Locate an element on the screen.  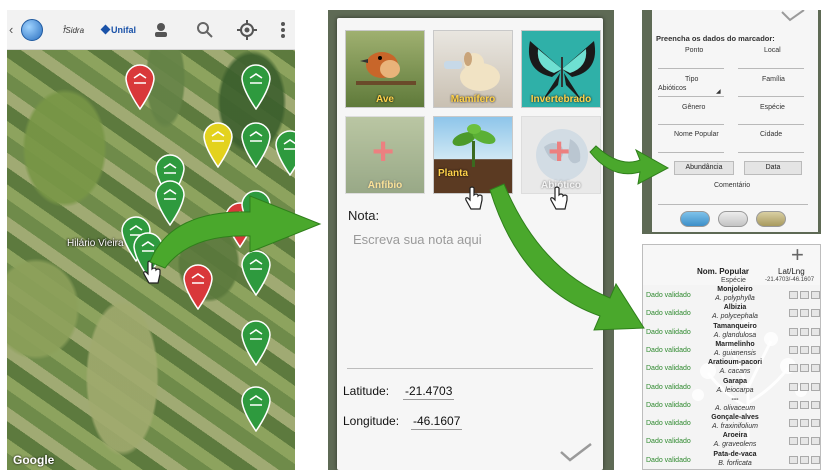
table-row: Dado validado Aroeira A. graveolens is located at coordinates (731, 441).